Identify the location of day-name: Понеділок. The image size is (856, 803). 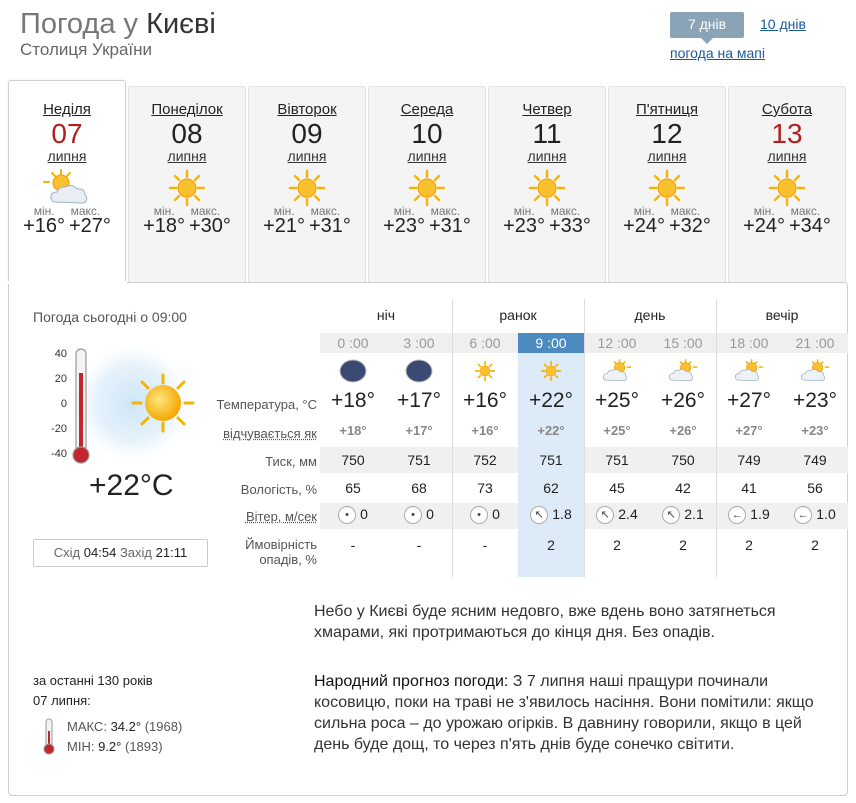
(187, 109).